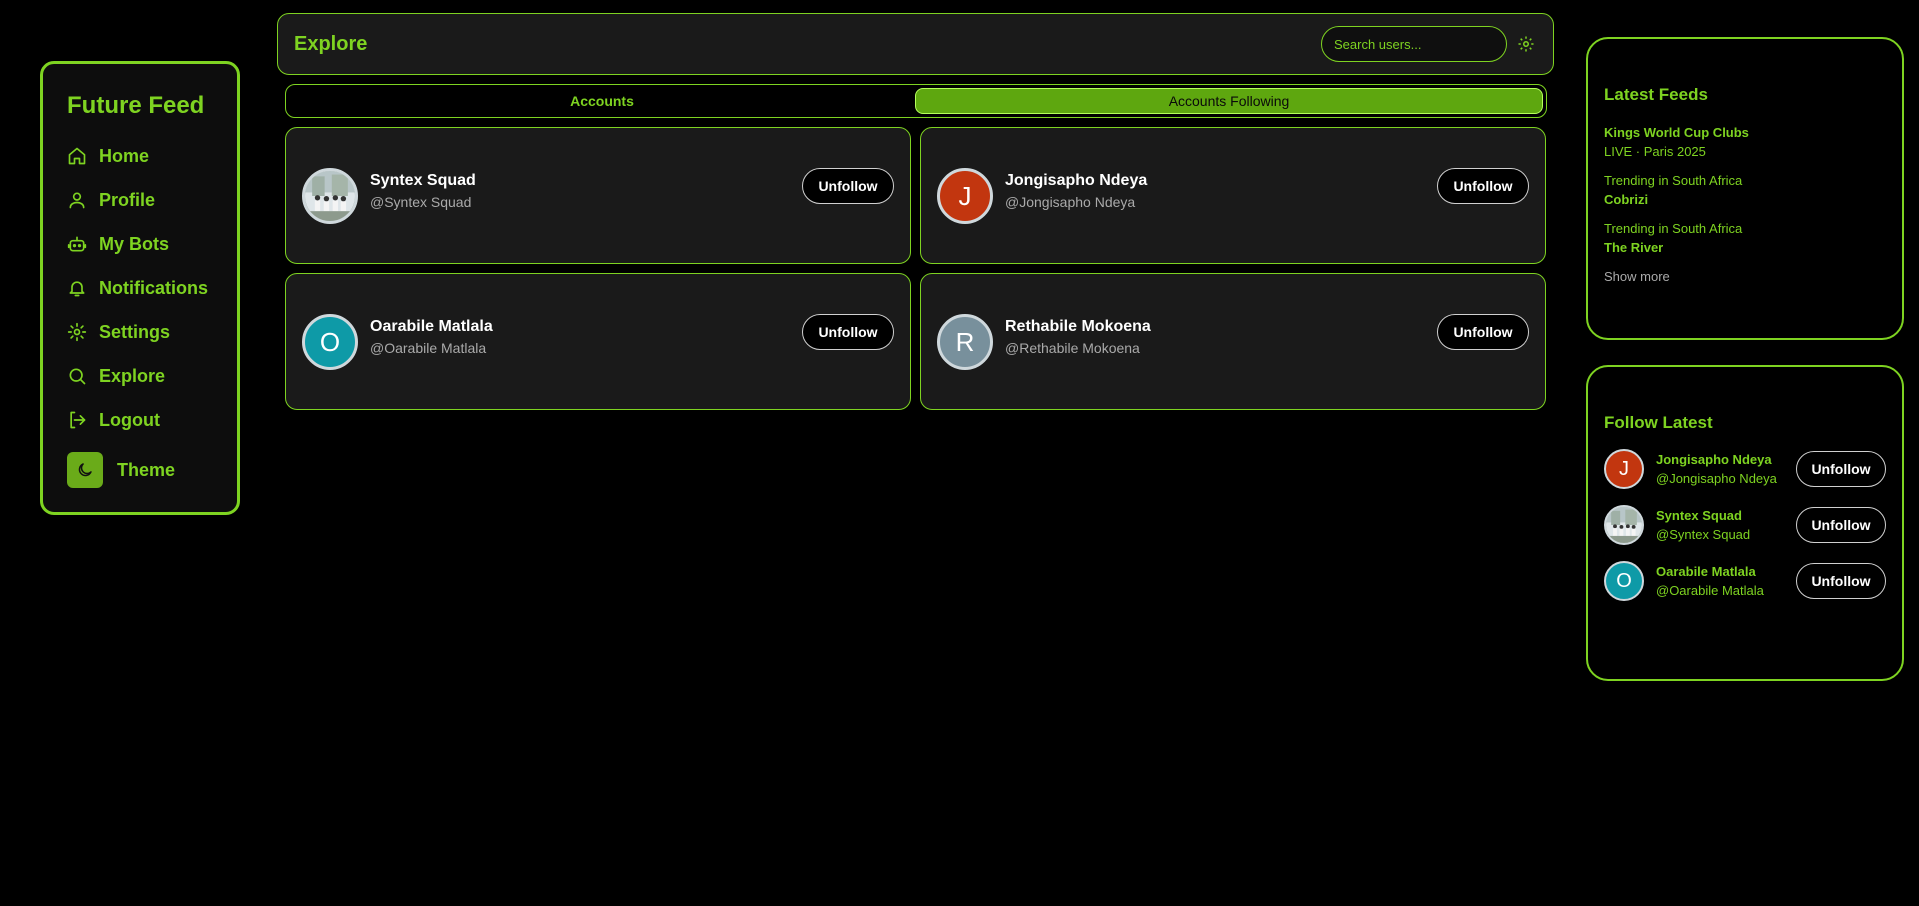 The image size is (1919, 906). I want to click on user-icon, so click(77, 200).